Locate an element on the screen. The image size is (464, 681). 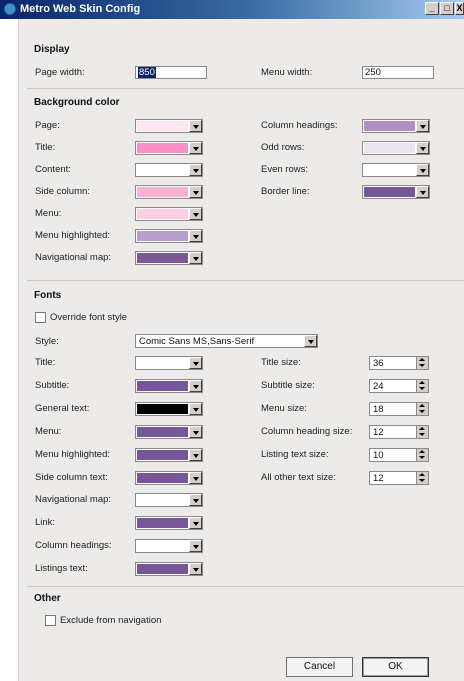
color-label: Border line: is located at coordinates (285, 191).